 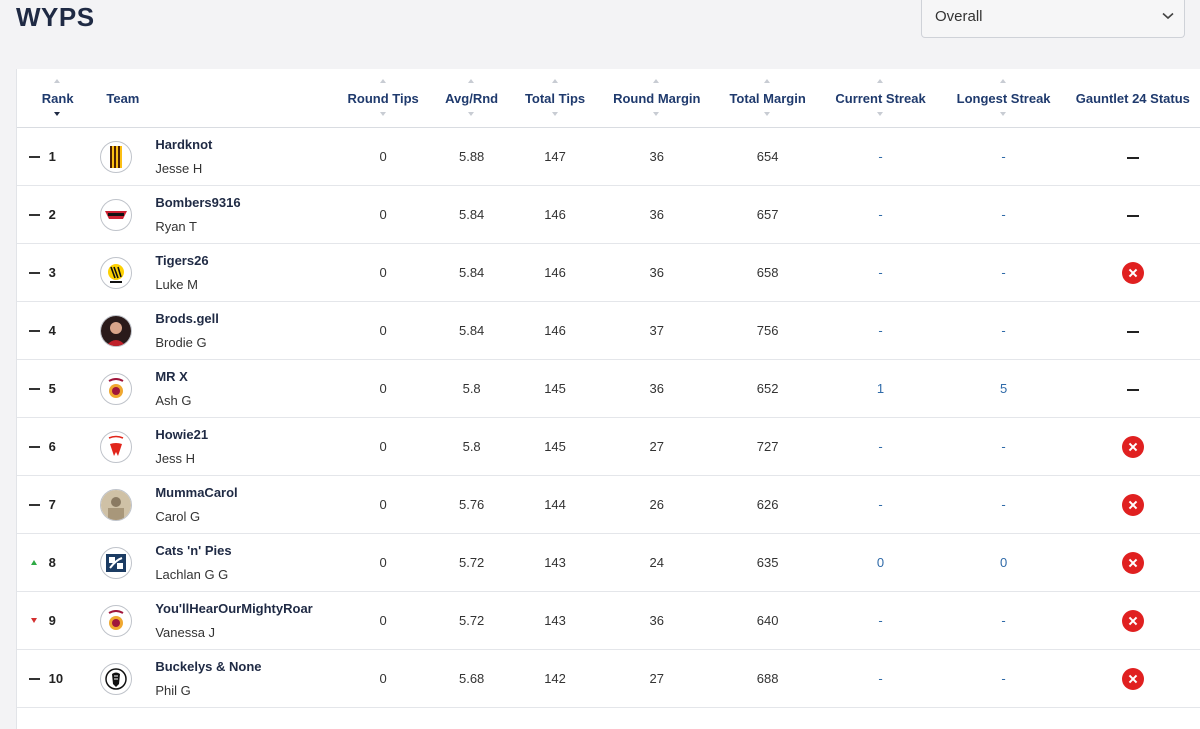 I want to click on total-tips-cell: 146, so click(x=555, y=214).